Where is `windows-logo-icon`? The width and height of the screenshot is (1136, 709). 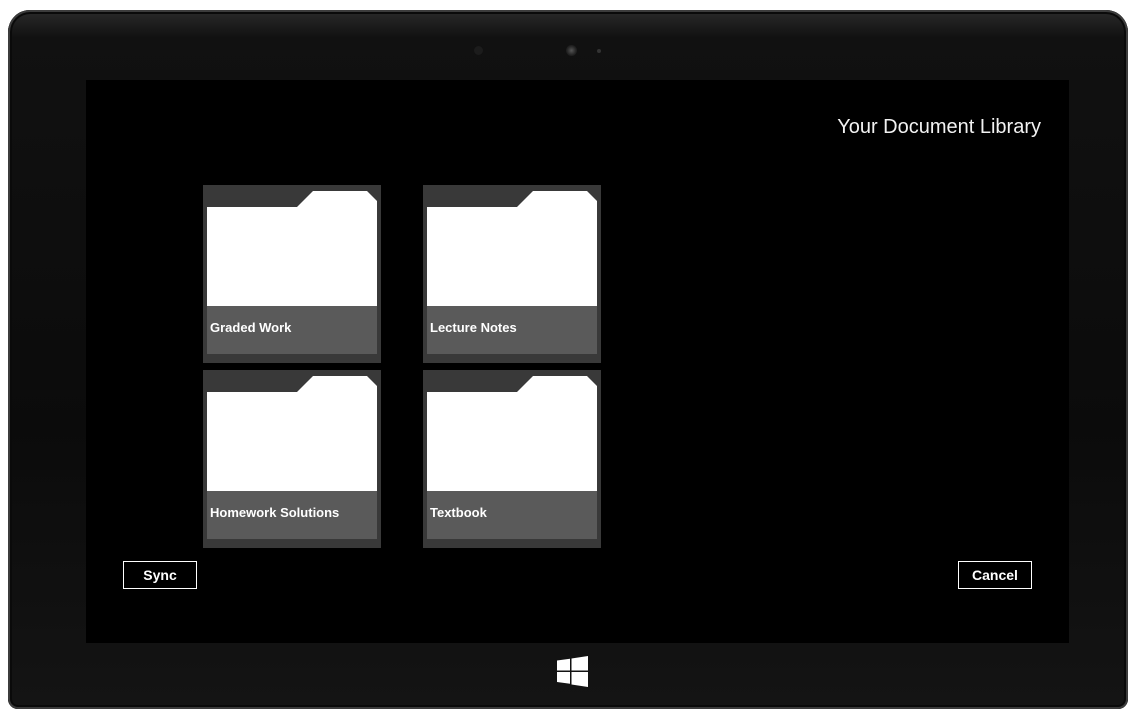
windows-logo-icon is located at coordinates (572, 671).